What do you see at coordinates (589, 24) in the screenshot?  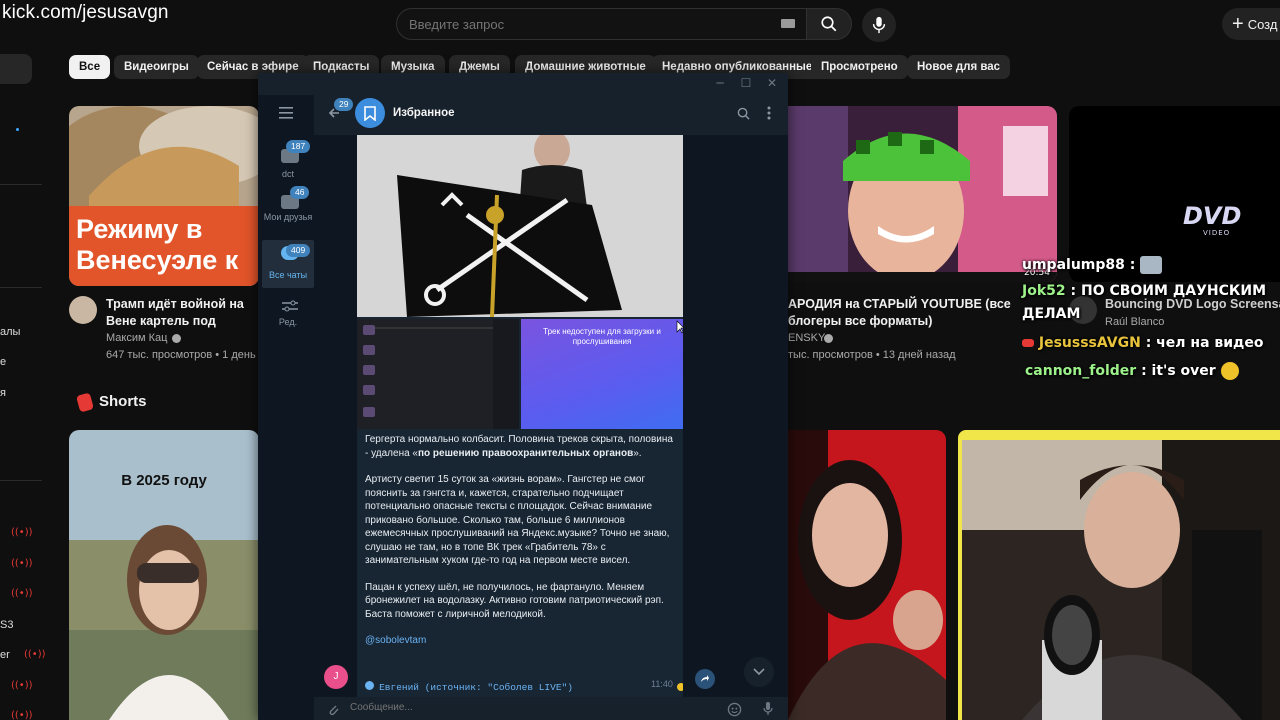 I see `search-input` at bounding box center [589, 24].